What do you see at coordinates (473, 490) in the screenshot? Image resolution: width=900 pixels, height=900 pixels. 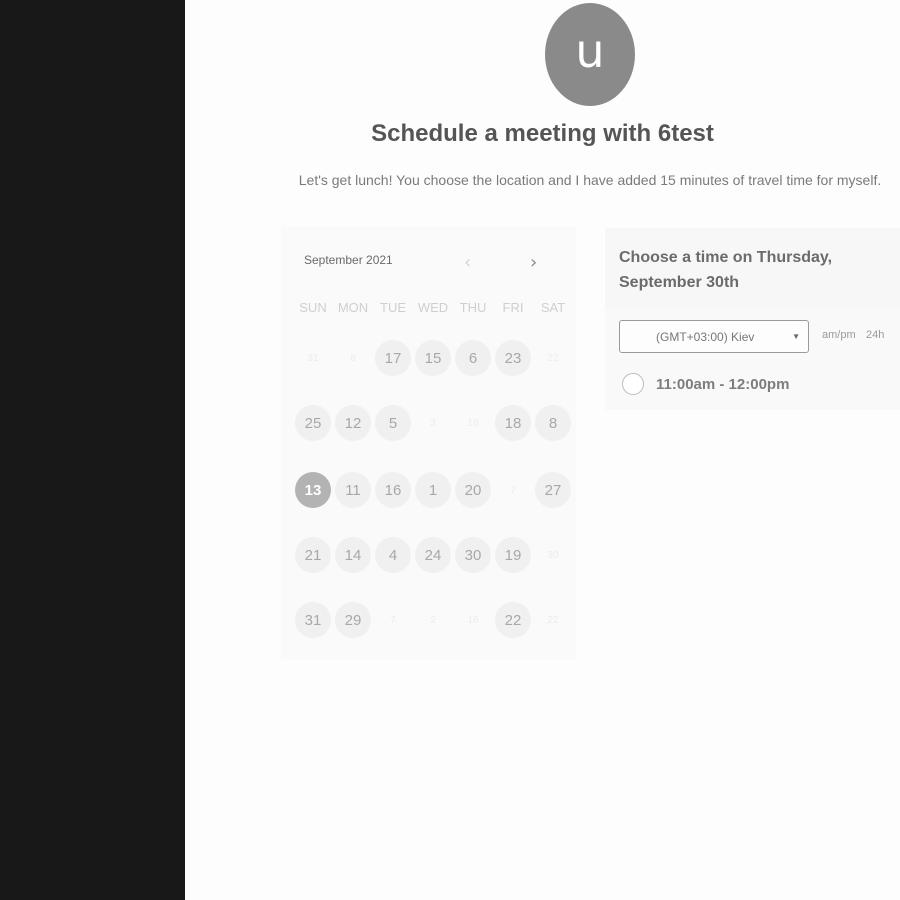 I see `calendar-day: 20` at bounding box center [473, 490].